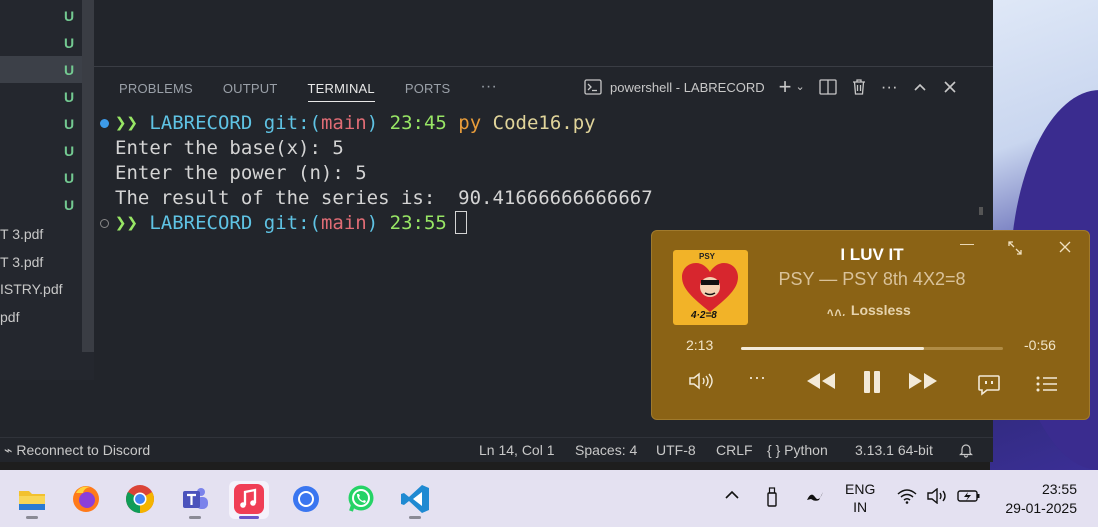 This screenshot has height=527, width=1098. What do you see at coordinates (833, 348) in the screenshot?
I see `progress-fill` at bounding box center [833, 348].